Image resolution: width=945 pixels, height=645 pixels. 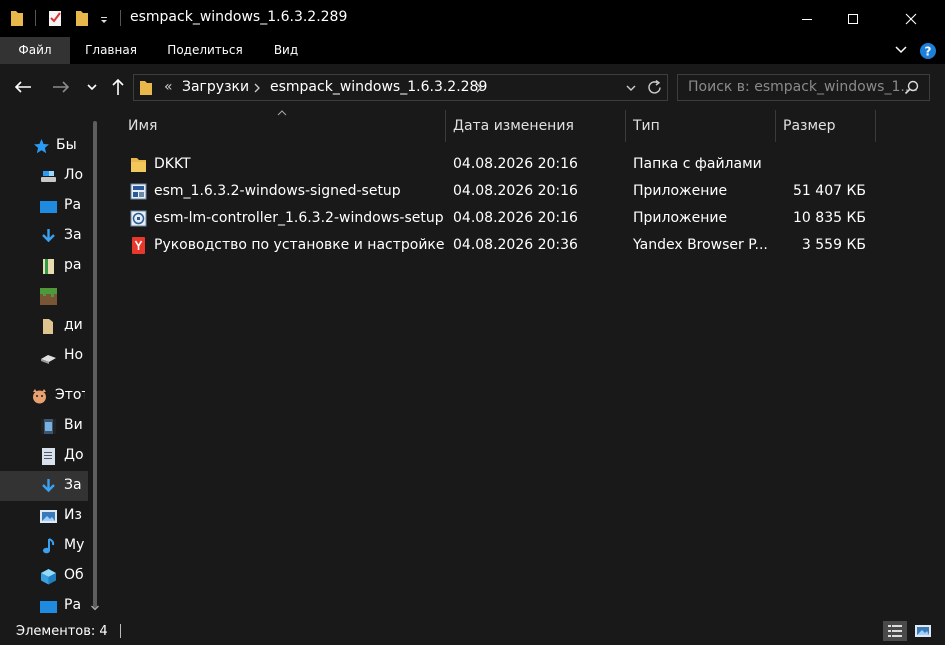 I want to click on back-button, so click(x=23, y=87).